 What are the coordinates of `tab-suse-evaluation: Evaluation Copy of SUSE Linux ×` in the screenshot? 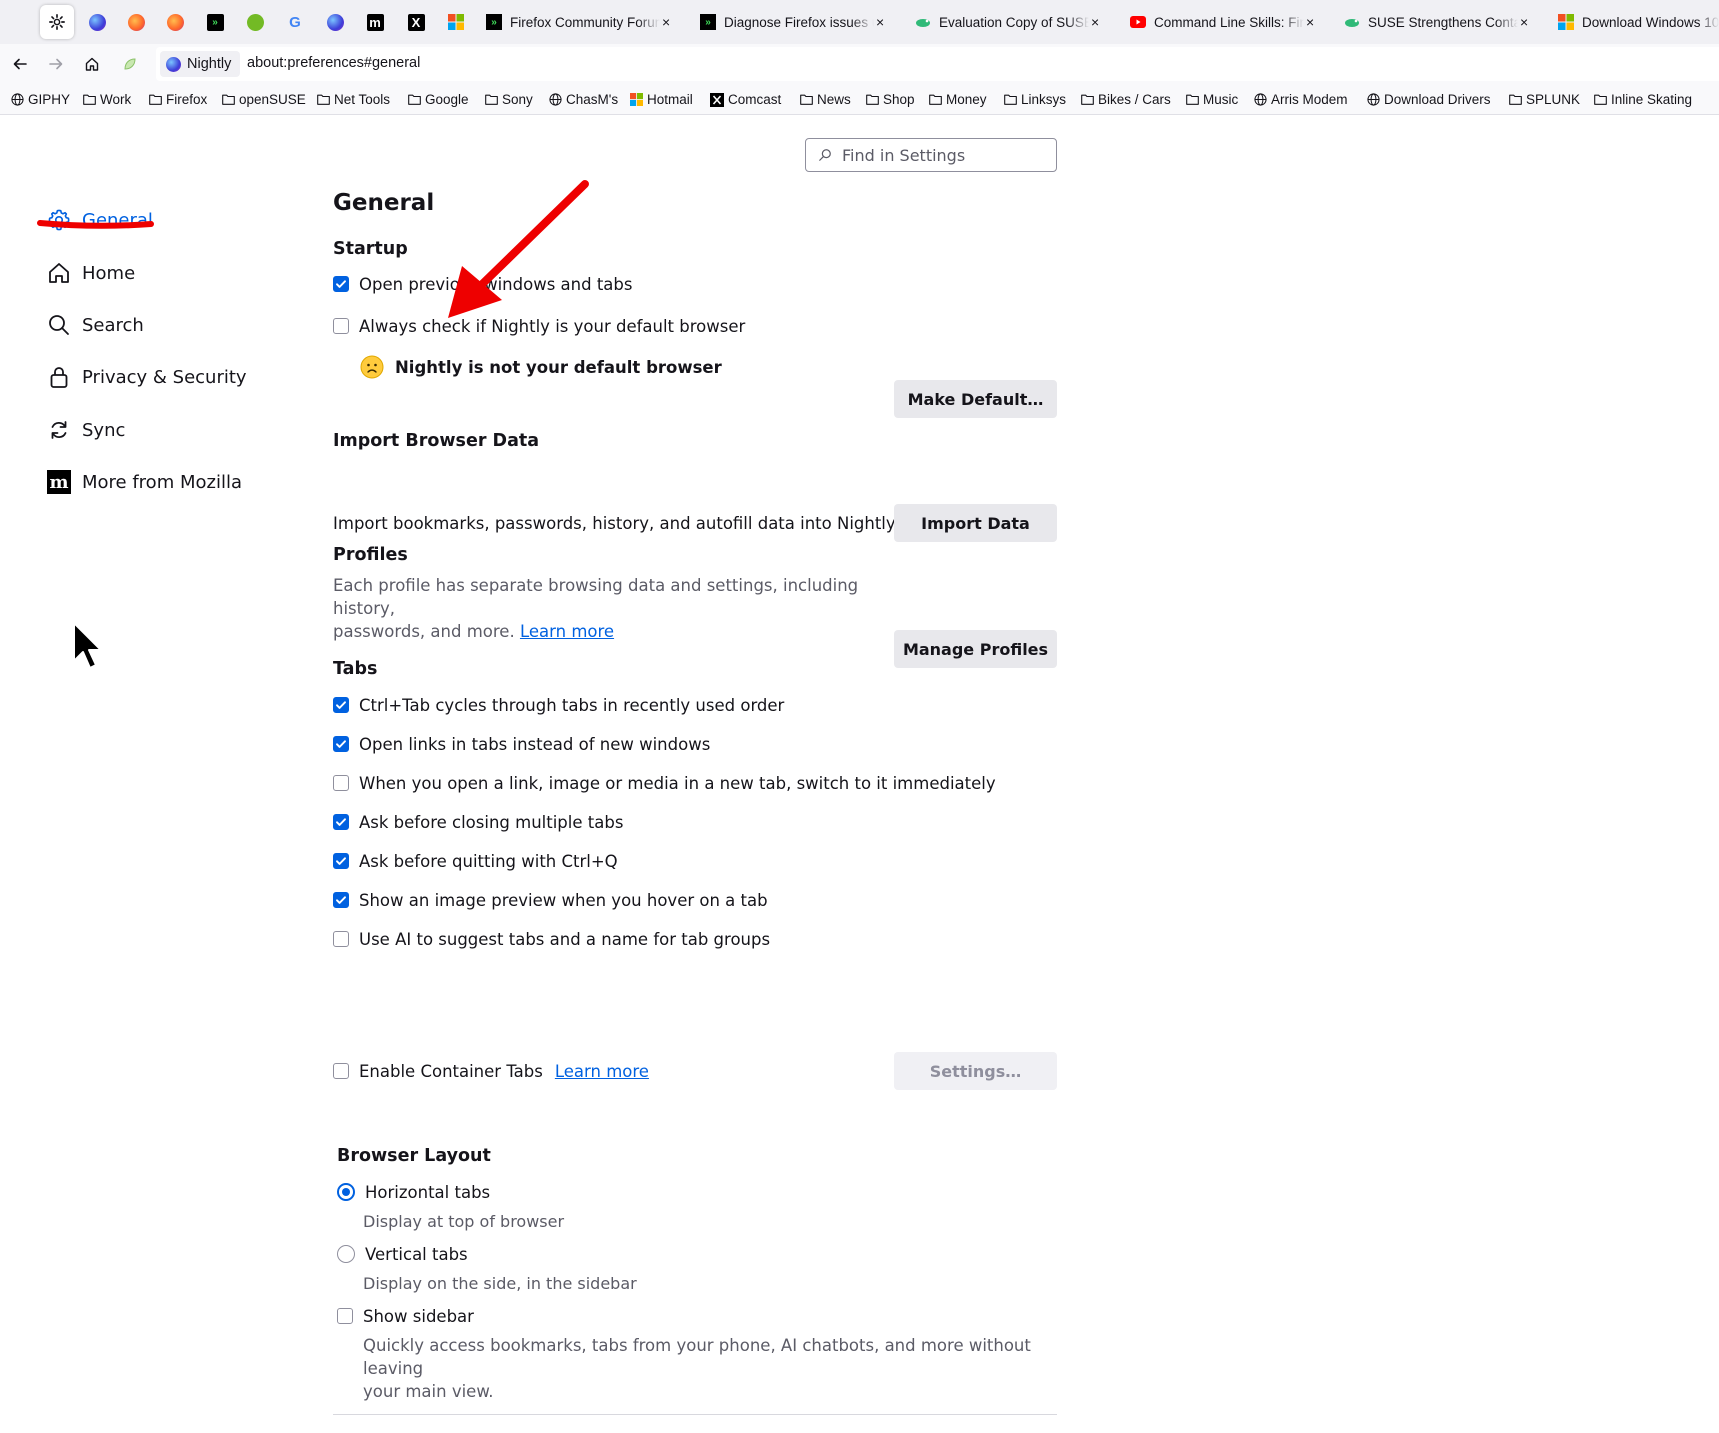 It's located at (1011, 22).